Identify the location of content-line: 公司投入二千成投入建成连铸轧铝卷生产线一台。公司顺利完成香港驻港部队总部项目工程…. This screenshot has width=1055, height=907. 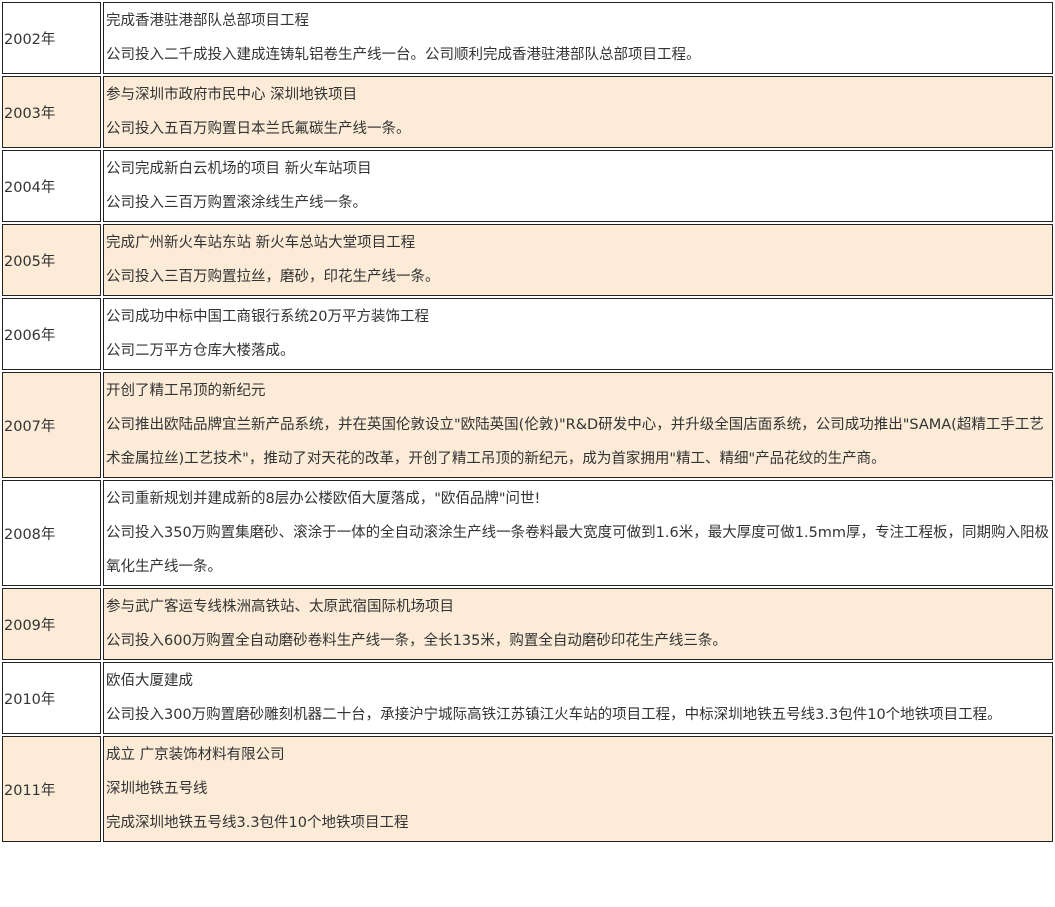
(403, 55).